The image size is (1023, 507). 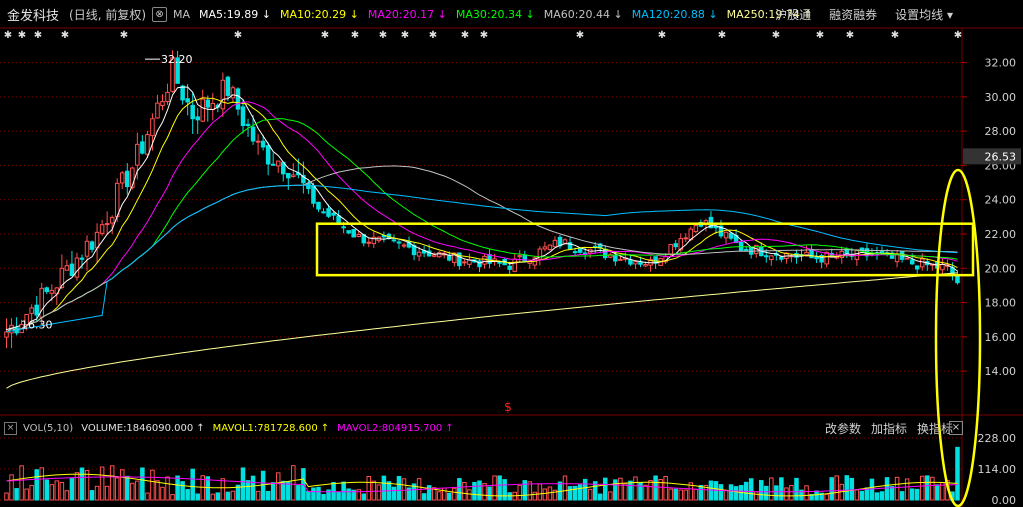 I want to click on mavol2-line, so click(x=482, y=484).